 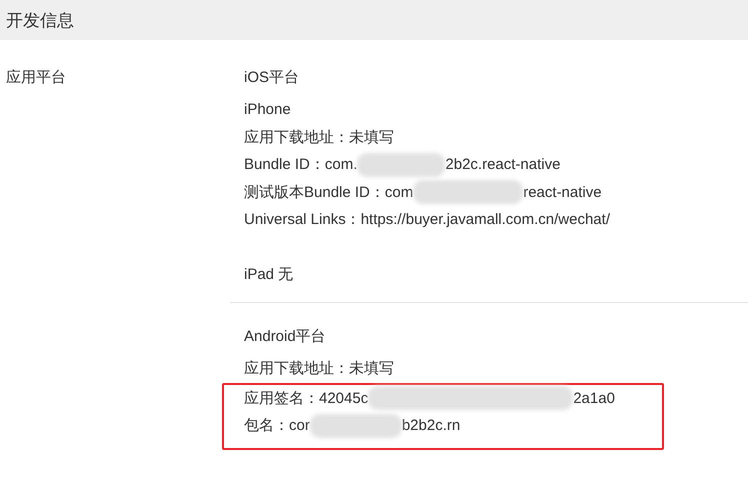 What do you see at coordinates (594, 398) in the screenshot?
I see `info-text: 2a1a0` at bounding box center [594, 398].